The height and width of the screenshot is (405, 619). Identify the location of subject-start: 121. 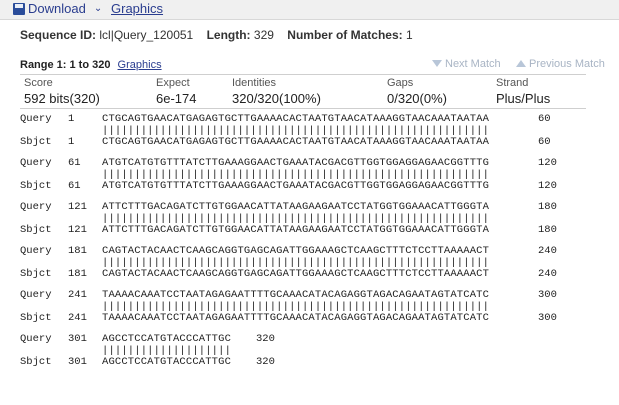
(77, 230).